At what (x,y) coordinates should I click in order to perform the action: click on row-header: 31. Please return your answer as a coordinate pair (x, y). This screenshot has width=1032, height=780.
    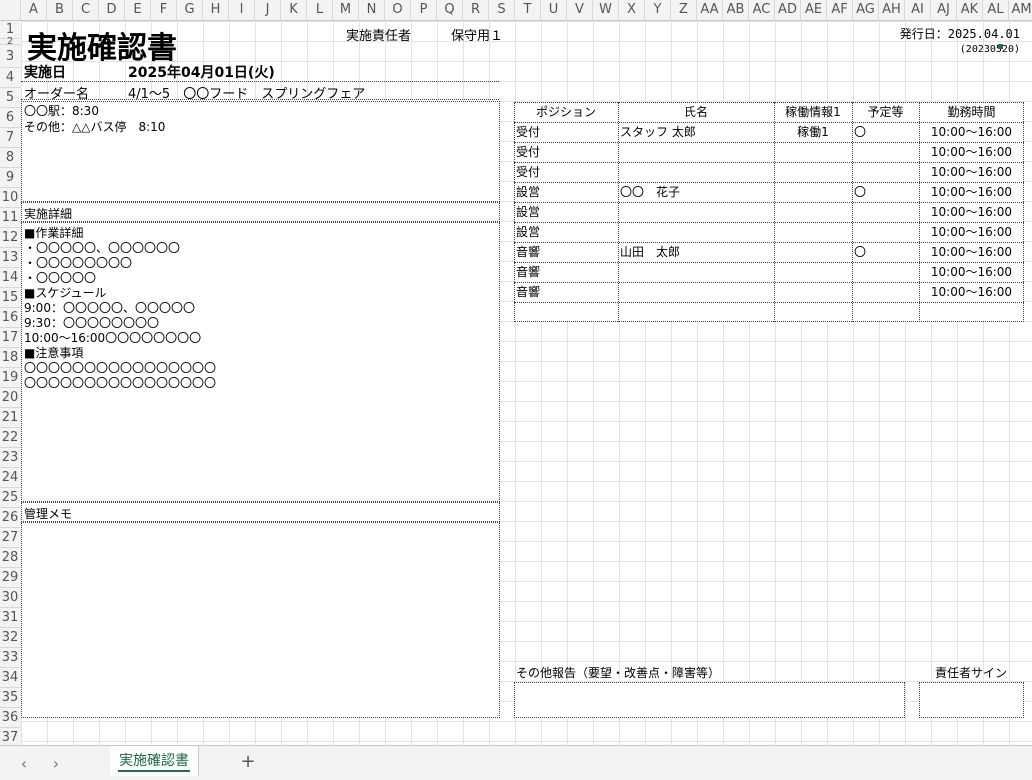
    Looking at the image, I should click on (10, 618).